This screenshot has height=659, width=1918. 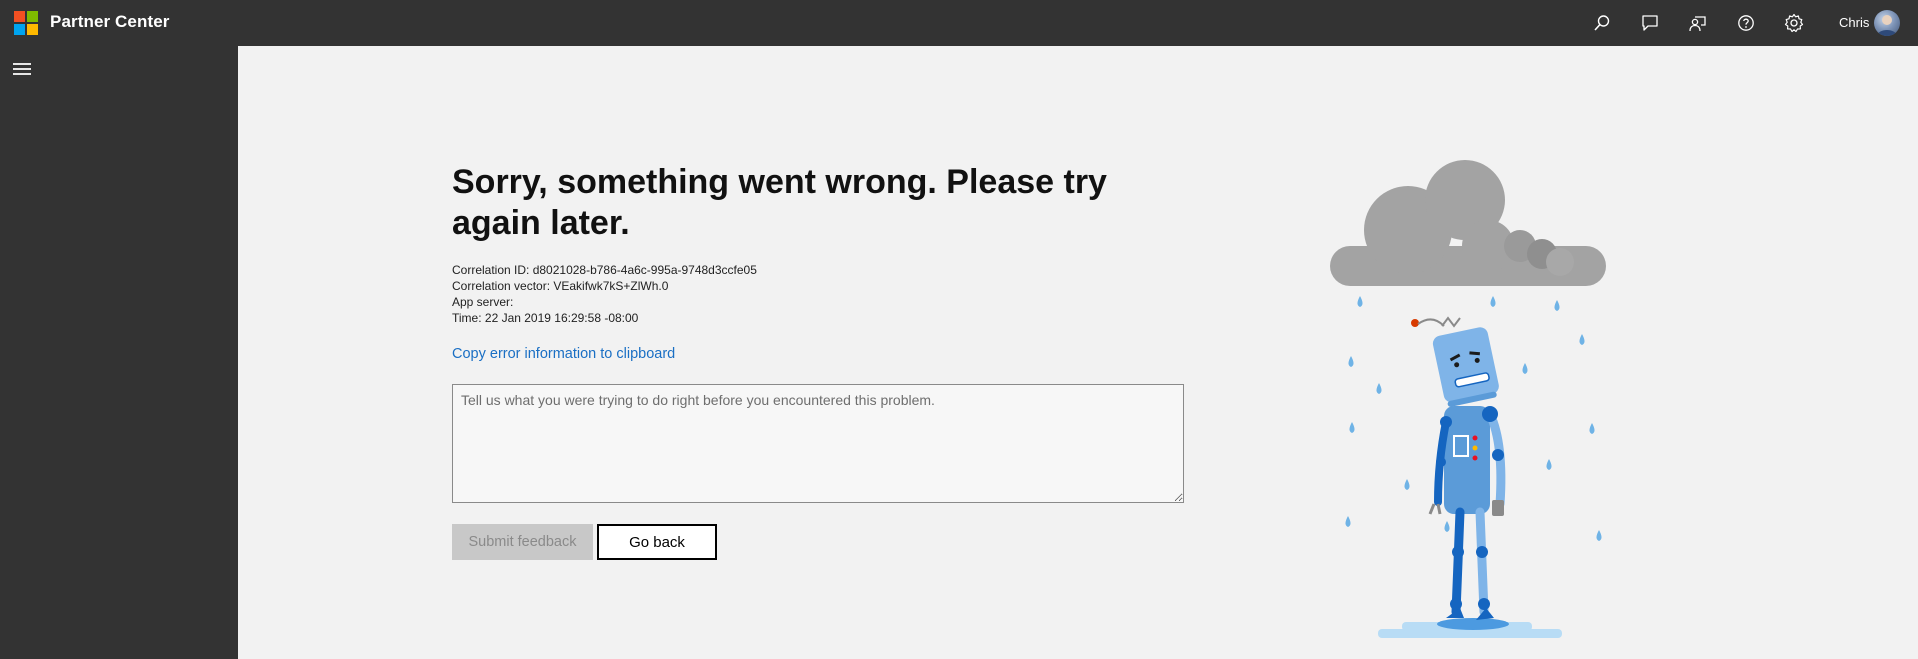 What do you see at coordinates (119, 352) in the screenshot?
I see `sidebar` at bounding box center [119, 352].